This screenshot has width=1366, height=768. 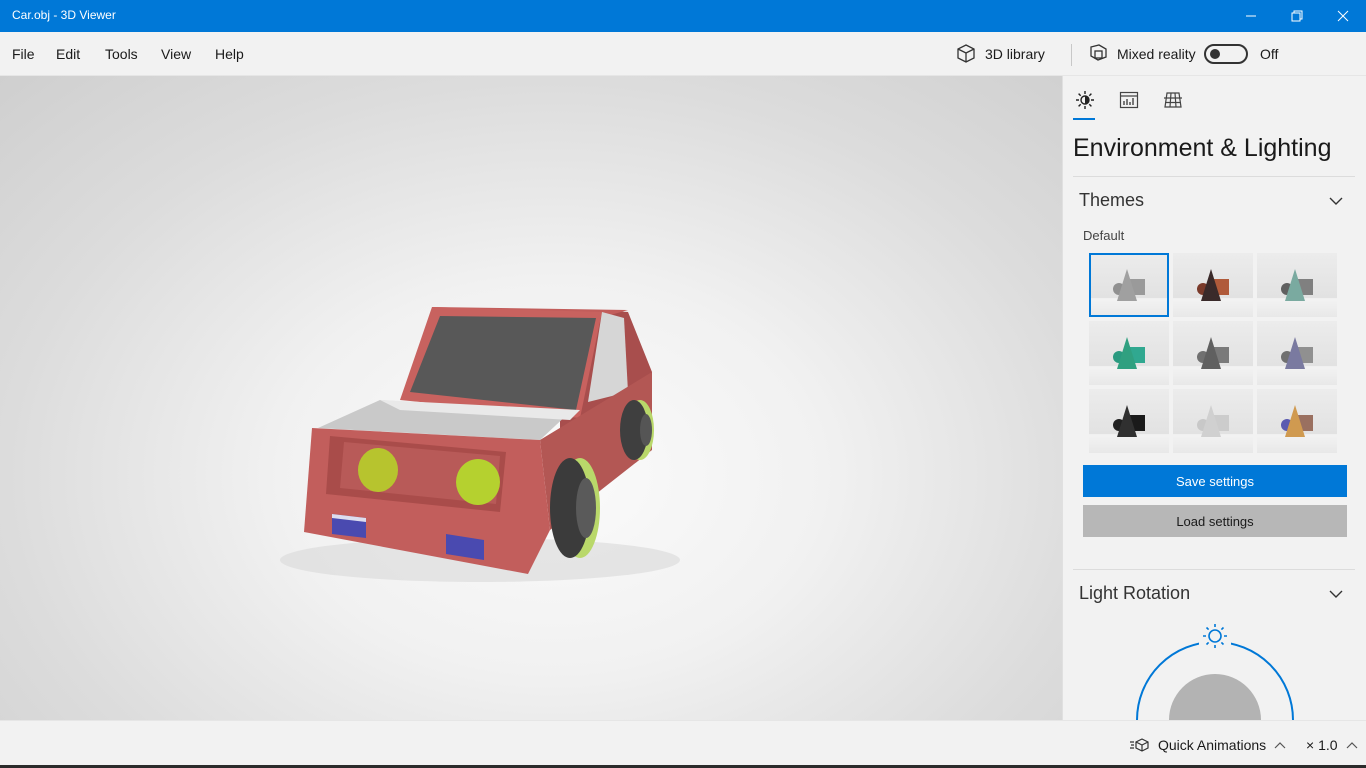 I want to click on section-separator, so click(x=1214, y=569).